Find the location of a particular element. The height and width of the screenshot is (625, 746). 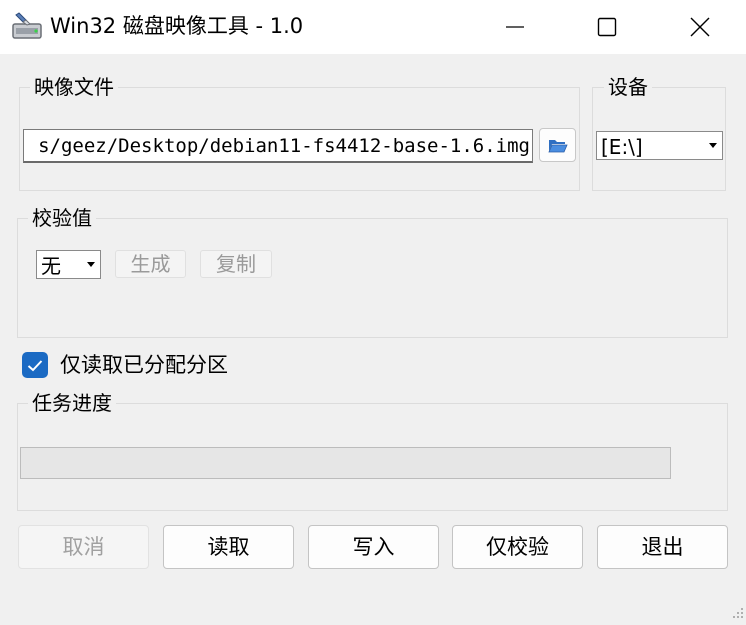

window-title: Win32 磁盘映像工具 - 1.0 is located at coordinates (177, 26).